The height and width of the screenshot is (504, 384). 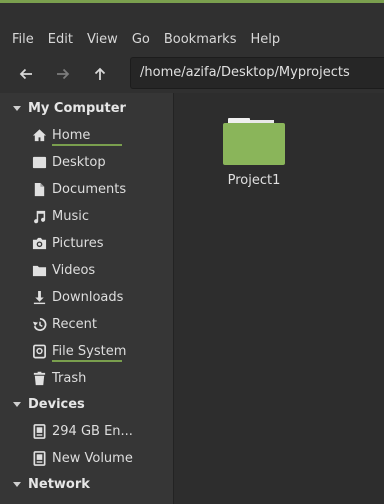 I want to click on sidebar-item-pictures: Pictures, so click(x=86, y=243).